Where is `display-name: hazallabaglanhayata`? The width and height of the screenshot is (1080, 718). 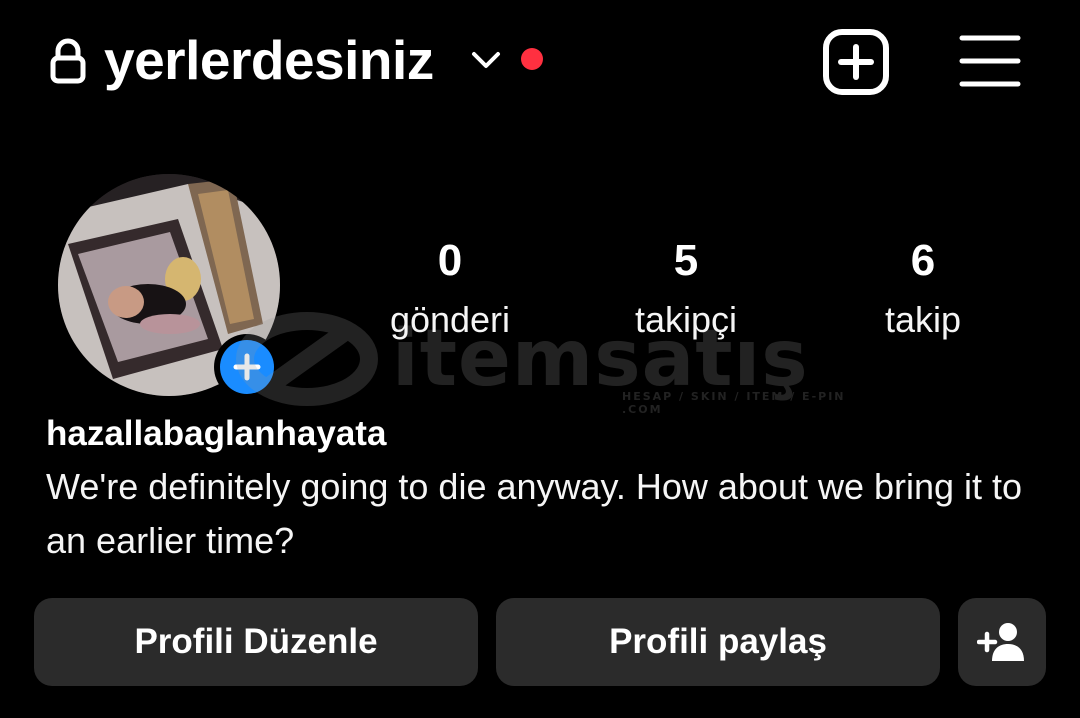 display-name: hazallabaglanhayata is located at coordinates (216, 433).